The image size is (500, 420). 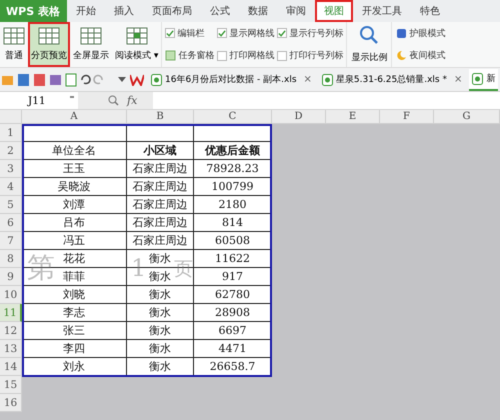 What do you see at coordinates (421, 55) in the screenshot?
I see `mode-button: 夜间模式` at bounding box center [421, 55].